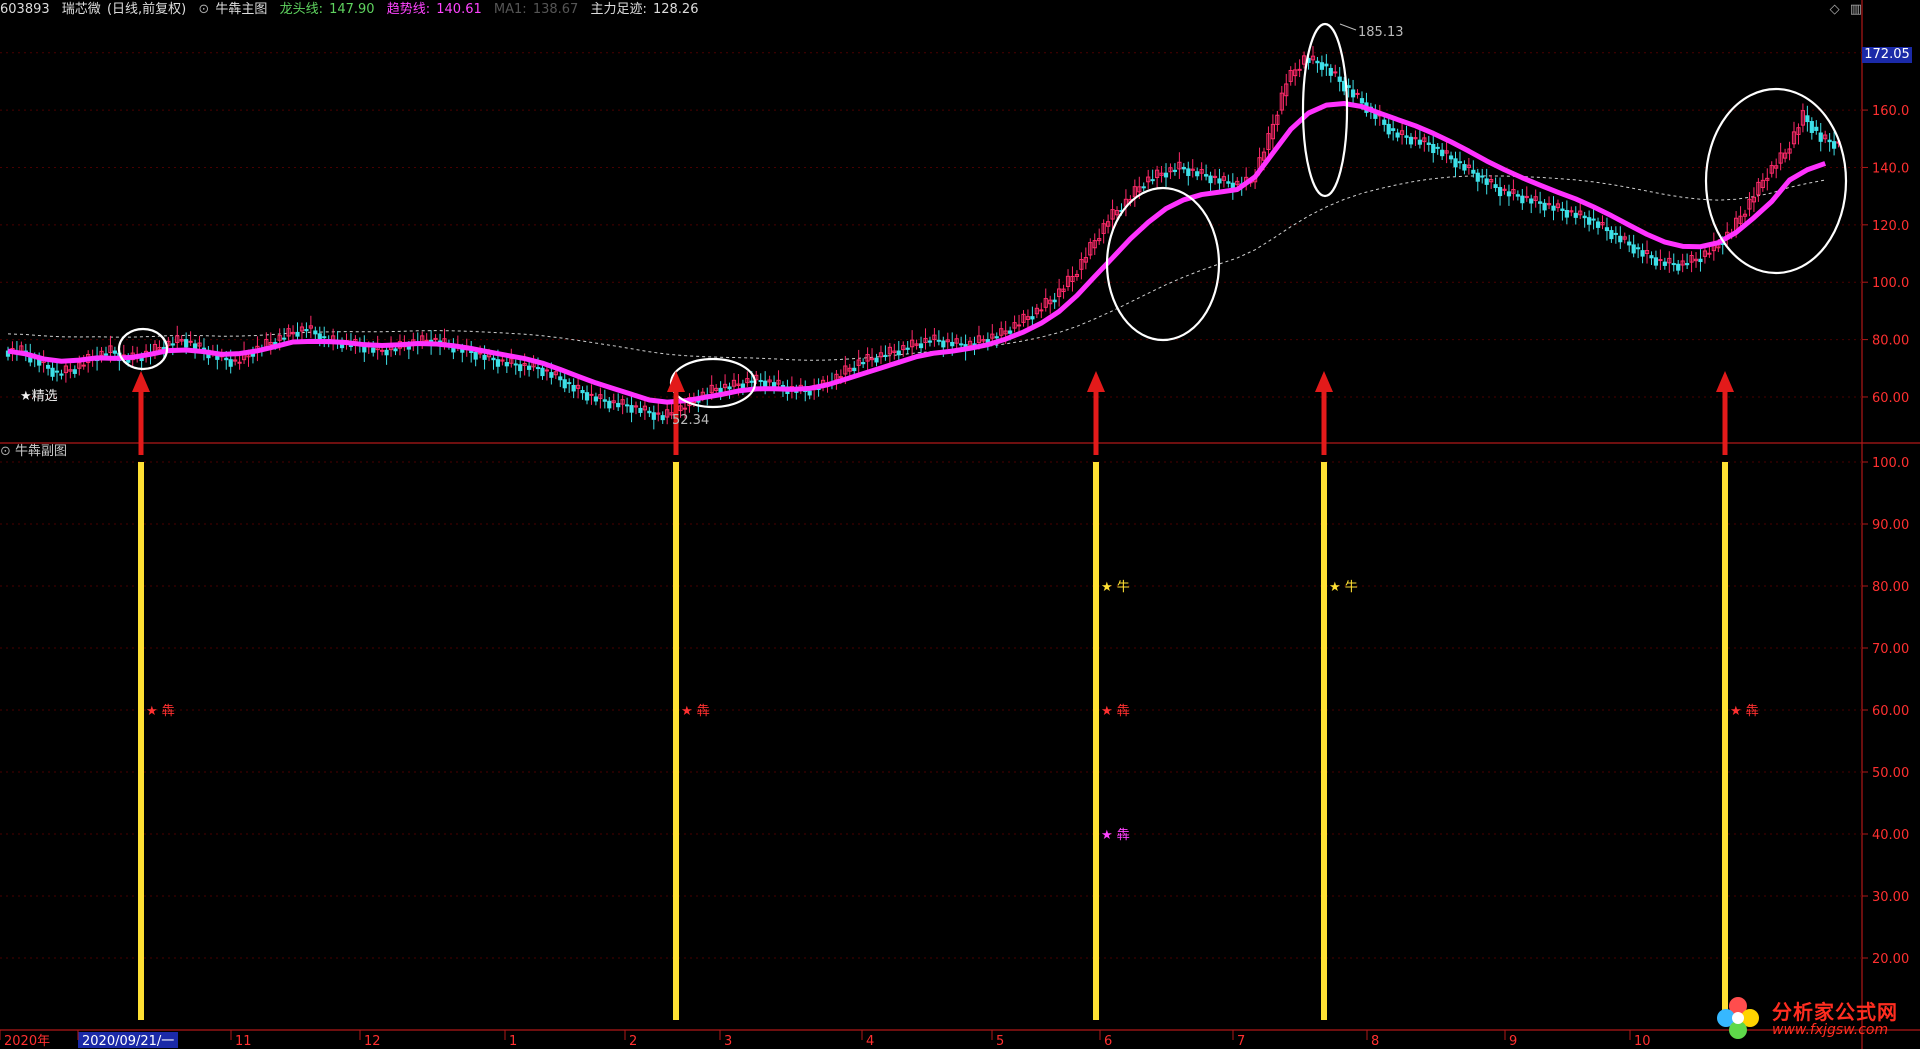  What do you see at coordinates (1890, 897) in the screenshot?
I see `sub-tick-label: 30.00` at bounding box center [1890, 897].